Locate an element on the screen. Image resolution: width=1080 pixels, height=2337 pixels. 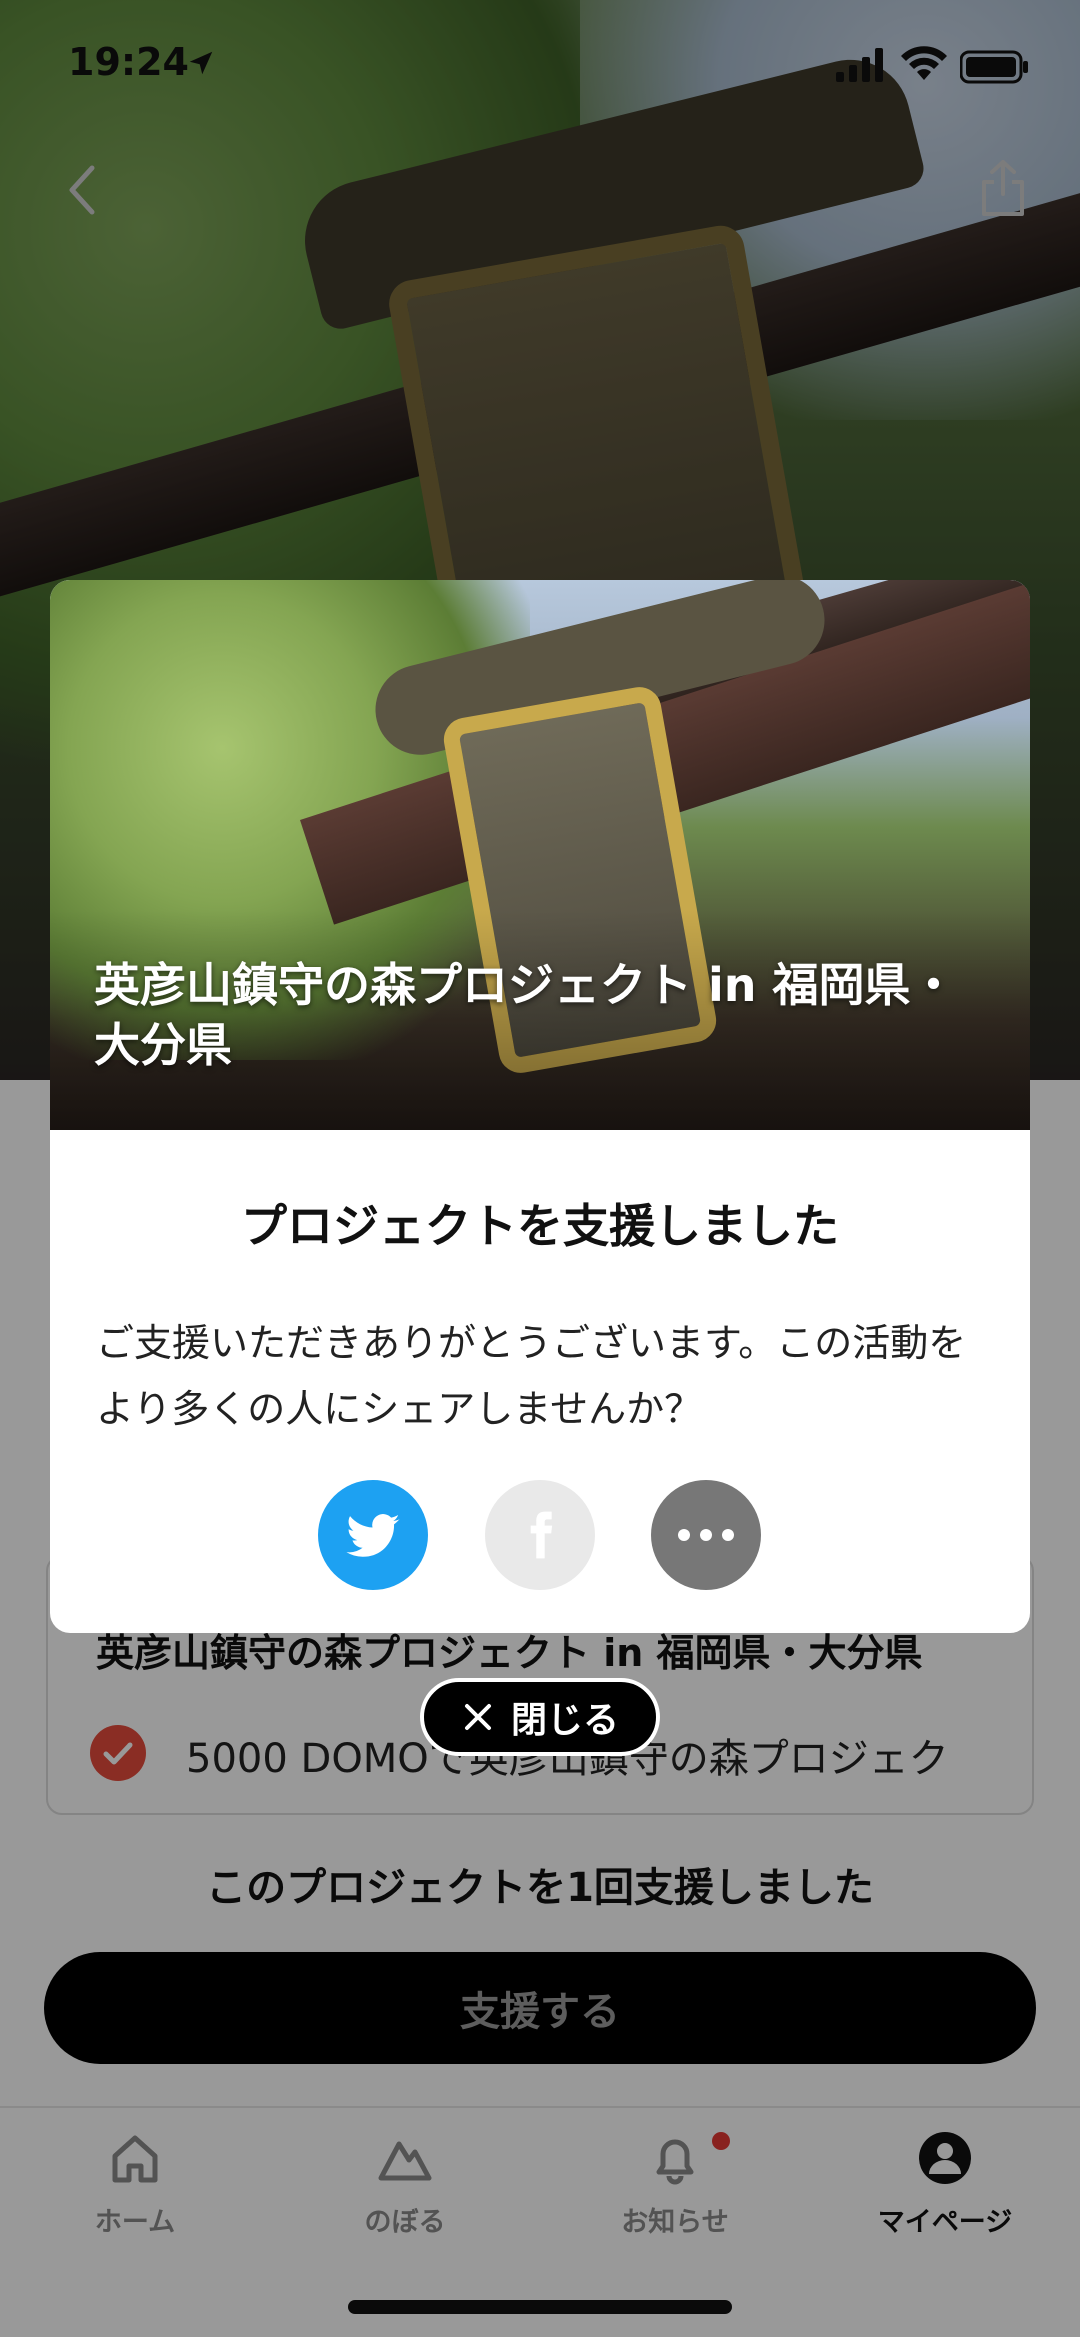
share-facebook-button is located at coordinates (540, 1535).